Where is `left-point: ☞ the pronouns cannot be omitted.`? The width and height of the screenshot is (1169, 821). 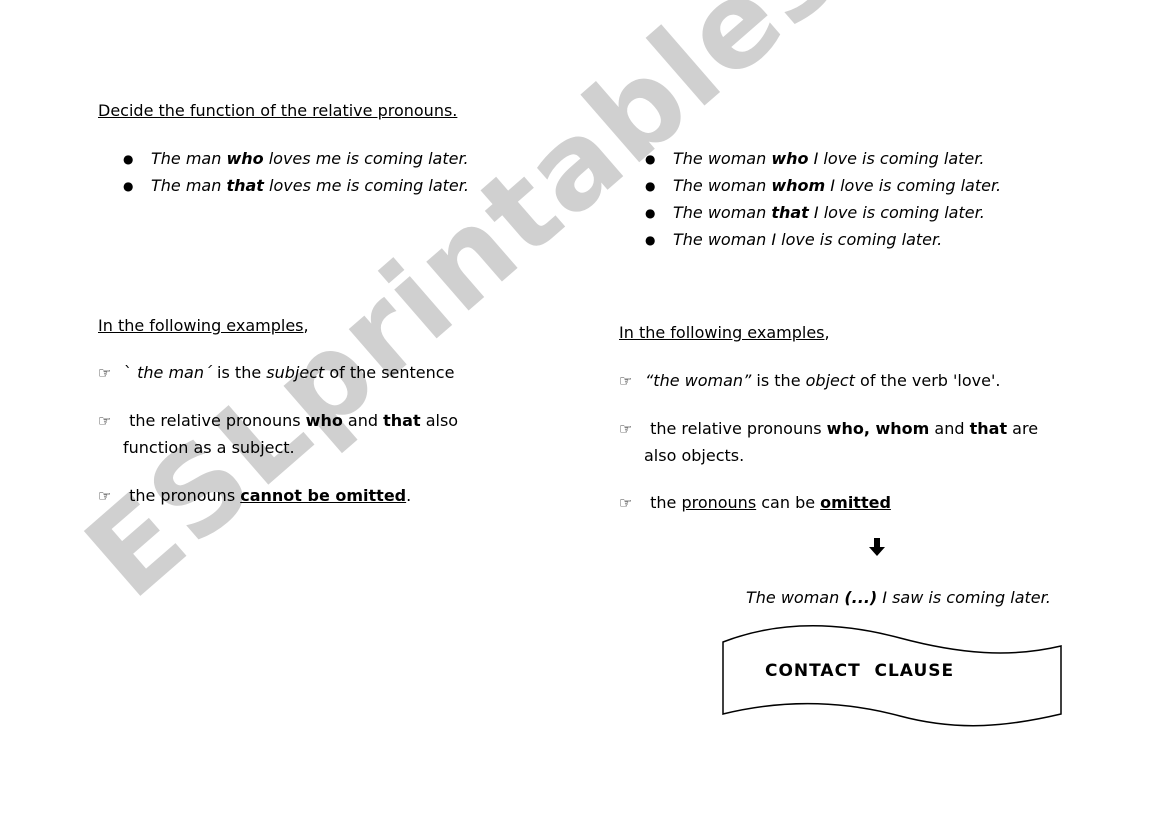 left-point: ☞ the pronouns cannot be omitted. is located at coordinates (254, 496).